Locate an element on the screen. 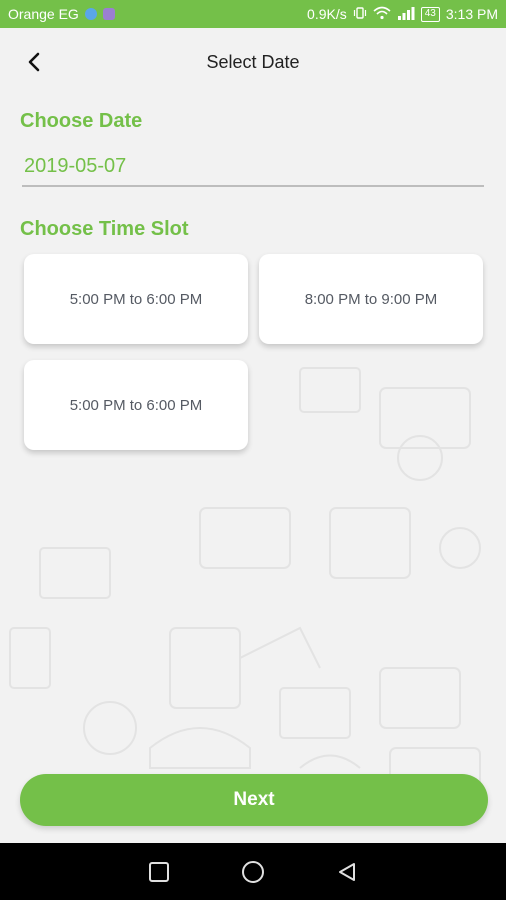 Image resolution: width=506 pixels, height=900 pixels. status-right: 0.9K/s 43 3:13 PM is located at coordinates (402, 14).